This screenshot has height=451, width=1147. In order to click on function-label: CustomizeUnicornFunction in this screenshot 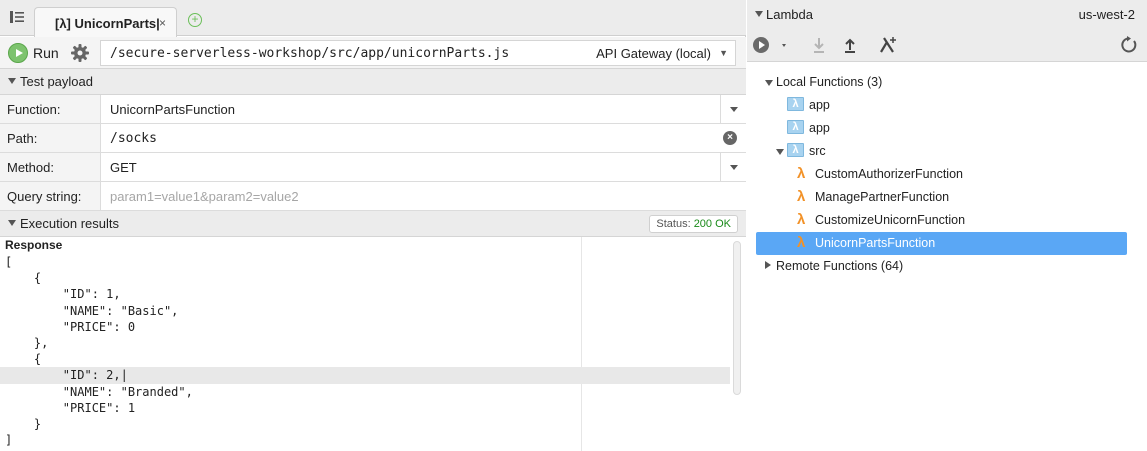, I will do `click(890, 220)`.